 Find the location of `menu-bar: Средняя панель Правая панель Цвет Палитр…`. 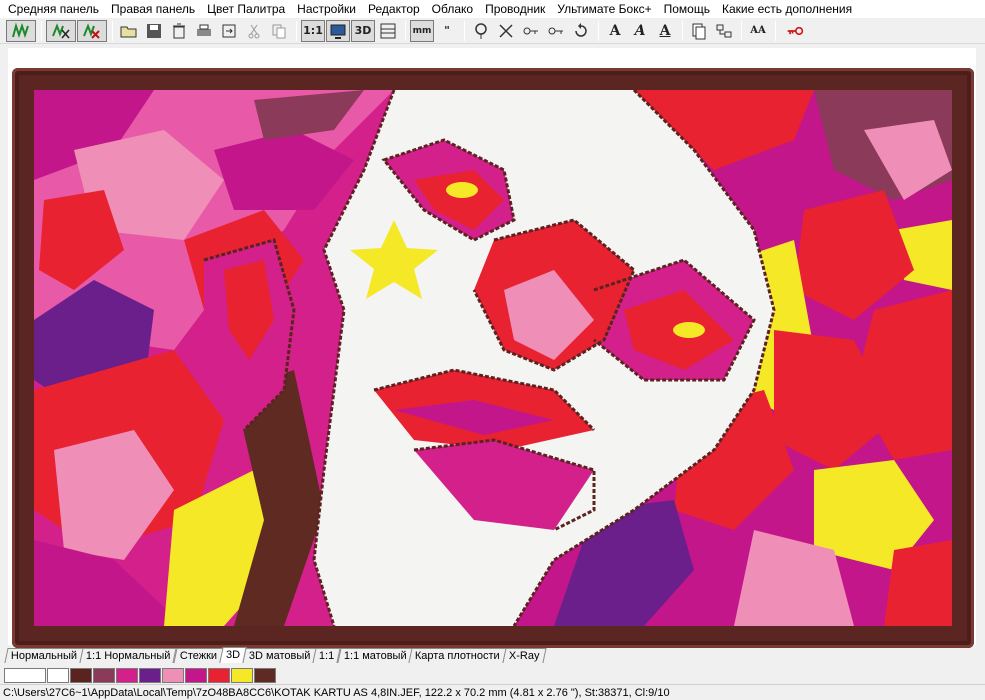

menu-bar: Средняя панель Правая панель Цвет Палитр… is located at coordinates (492, 9).